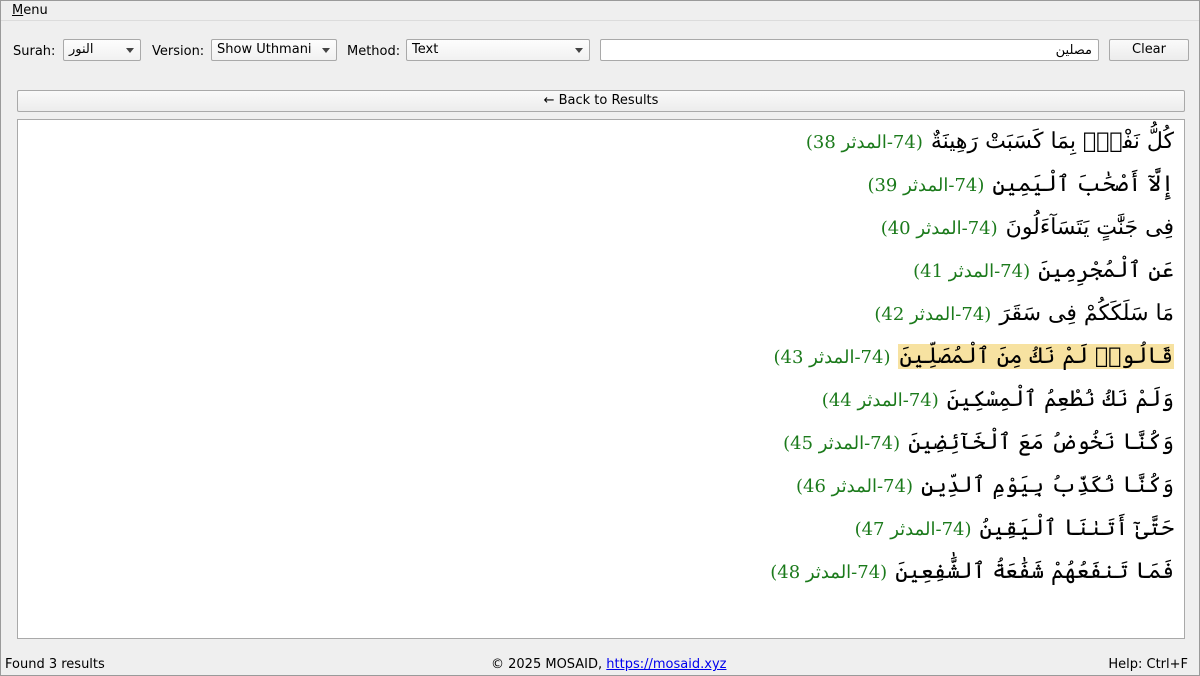 The height and width of the screenshot is (676, 1200). Describe the element at coordinates (1041, 442) in the screenshot. I see `verse-text: وَكُنَّا نَخُوضُ مَعَ ٱلْخَآئِضِينَ` at that location.